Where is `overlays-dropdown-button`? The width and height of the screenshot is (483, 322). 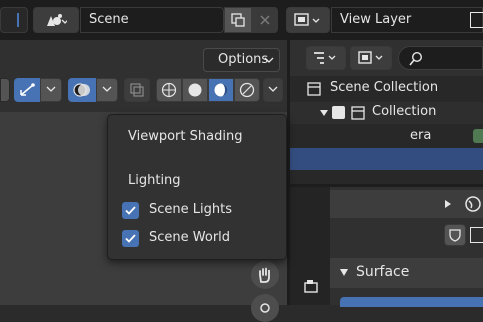 overlays-dropdown-button is located at coordinates (107, 90).